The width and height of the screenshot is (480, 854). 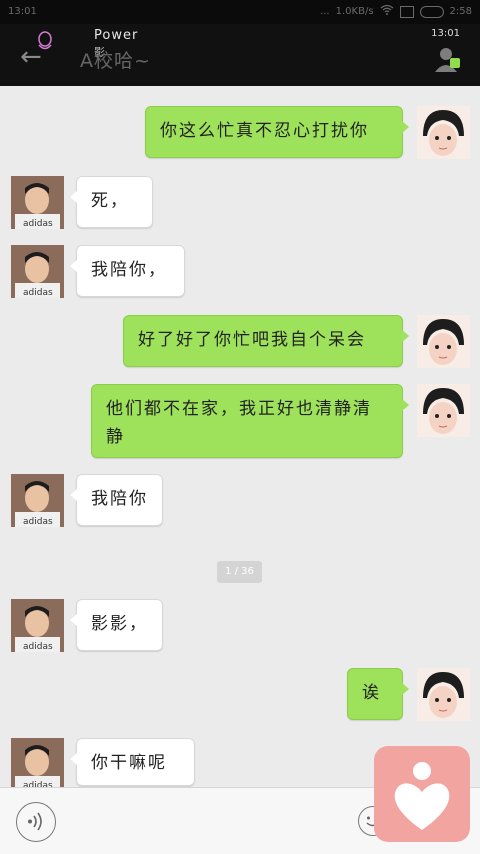 I want to click on message-bubble-incoming: 你干嘛呢, so click(x=132, y=762).